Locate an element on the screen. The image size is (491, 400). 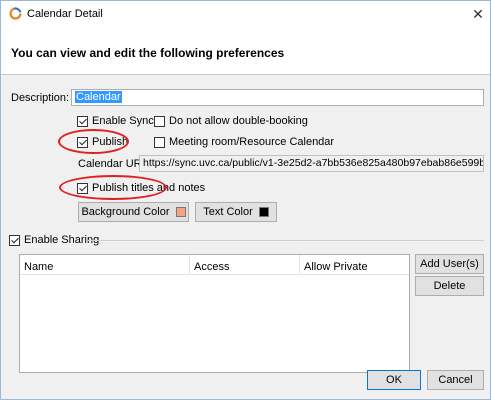
enable-sync-label: Enable Sync is located at coordinates (123, 121).